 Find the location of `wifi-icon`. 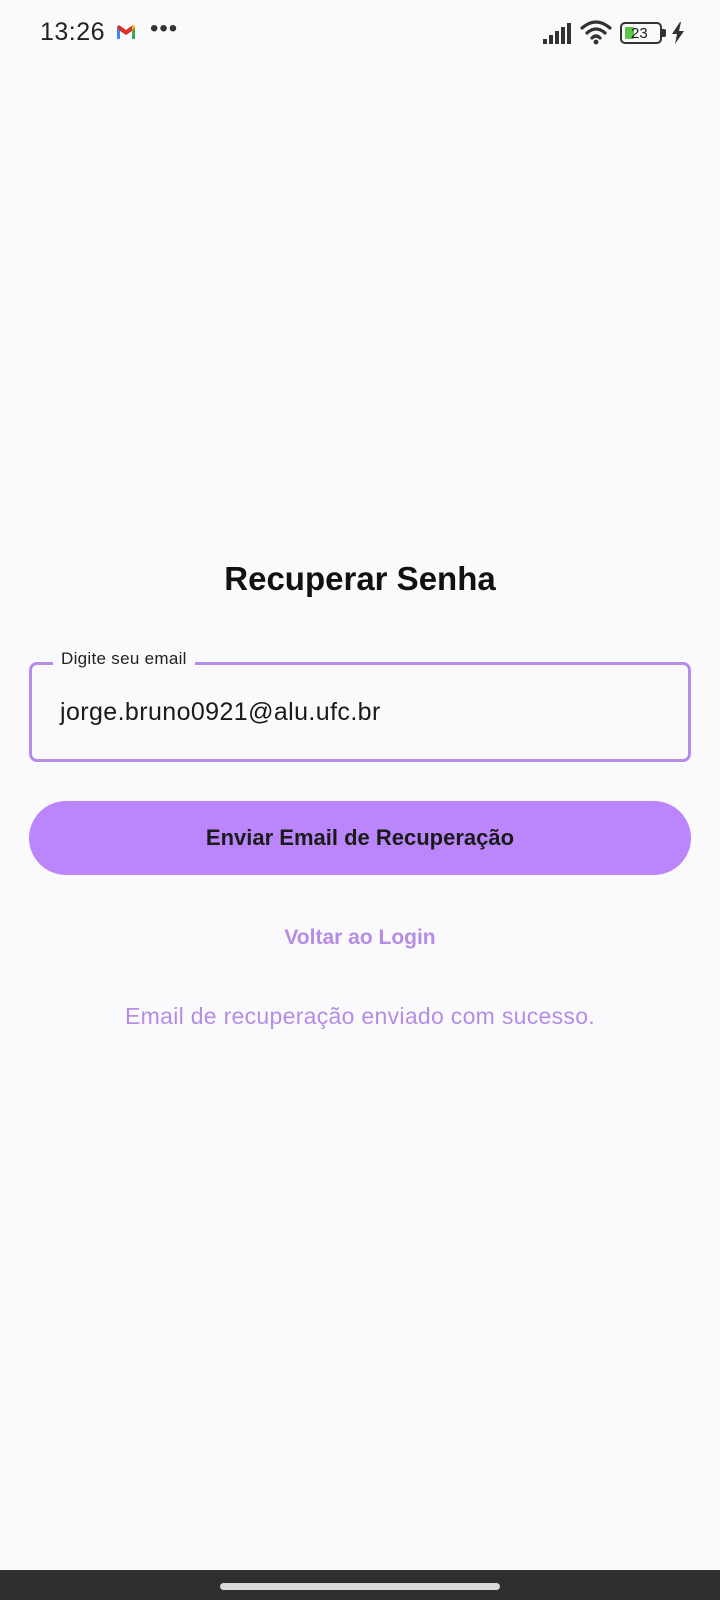

wifi-icon is located at coordinates (596, 32).